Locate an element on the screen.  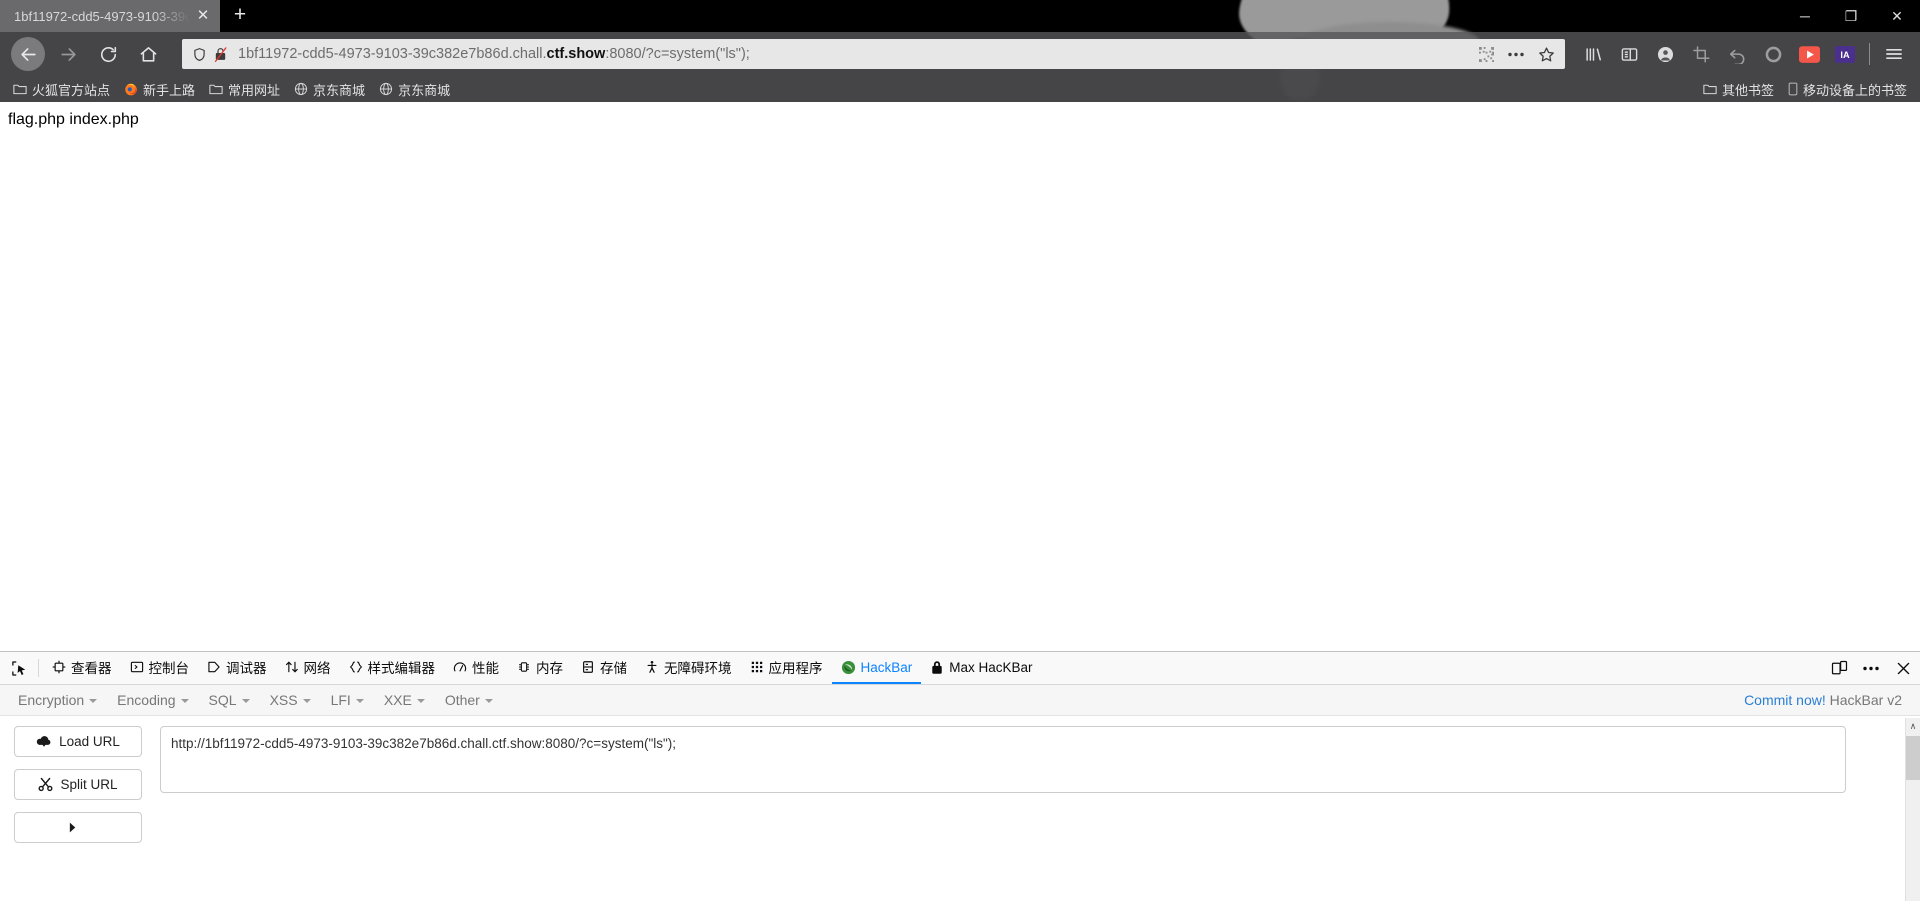
svg-text: IA is located at coordinates (1845, 55).